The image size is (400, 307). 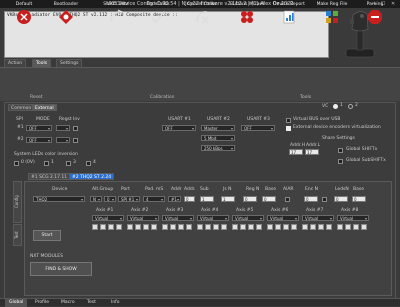 What do you see at coordinates (288, 128) in the screenshot?
I see `encoders-virtualization-checkbox` at bounding box center [288, 128].